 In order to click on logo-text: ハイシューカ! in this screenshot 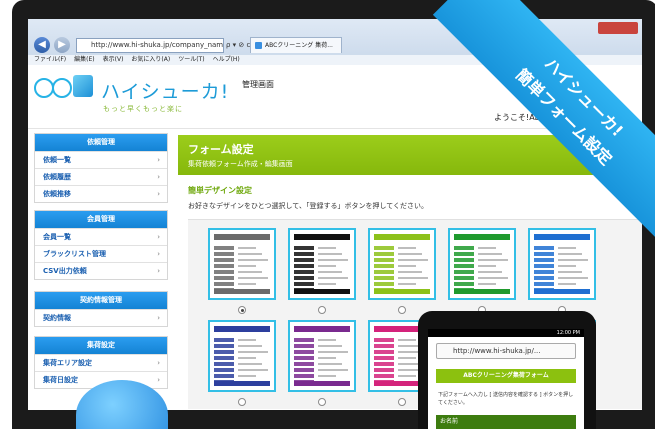, I will do `click(165, 90)`.